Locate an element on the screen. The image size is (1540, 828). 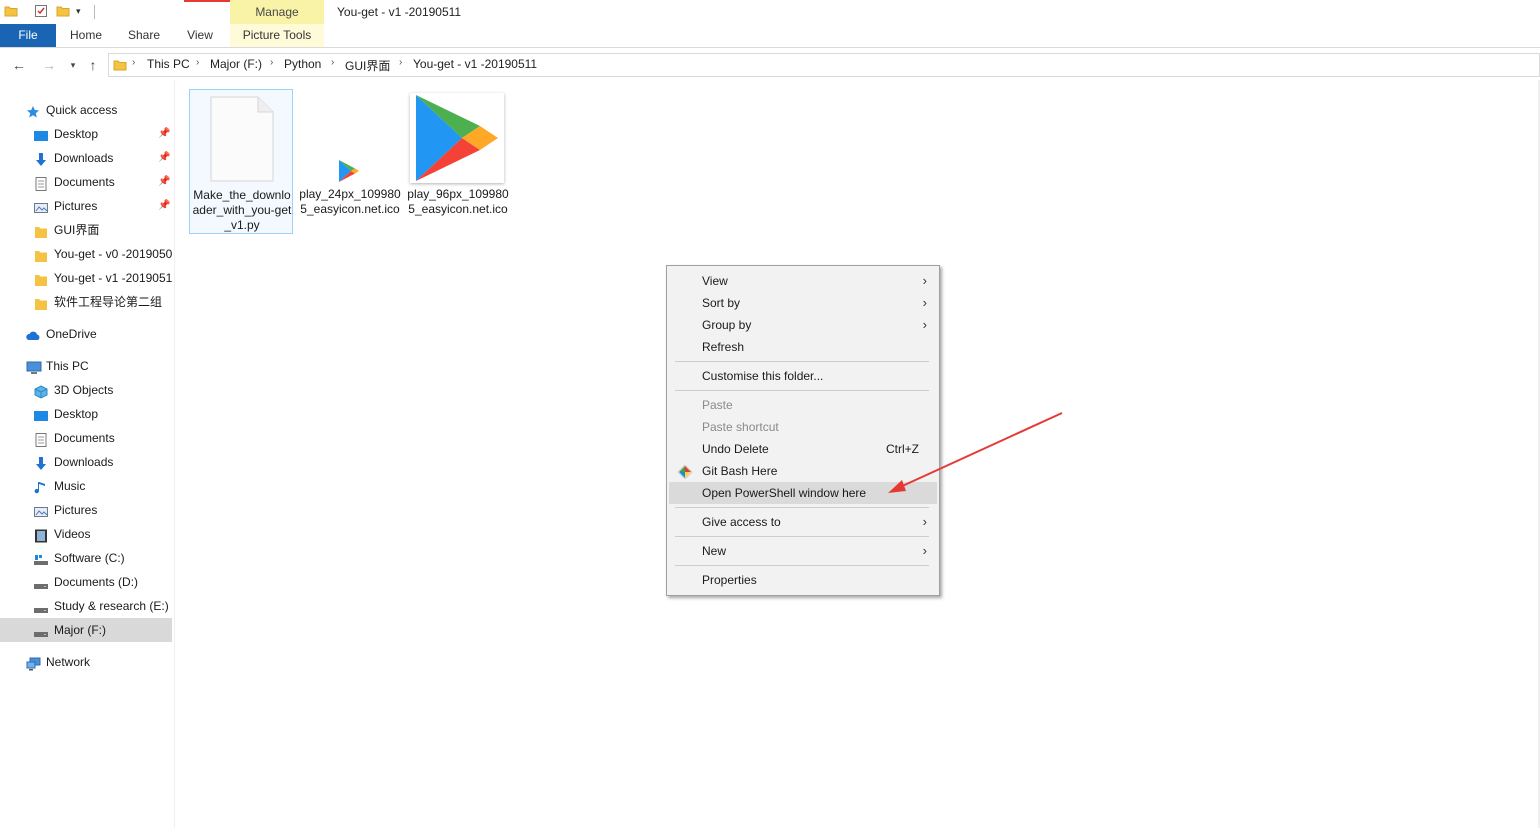
breadcrumb-current-folder: You-get - v1 -20190511 is located at coordinates (475, 64).